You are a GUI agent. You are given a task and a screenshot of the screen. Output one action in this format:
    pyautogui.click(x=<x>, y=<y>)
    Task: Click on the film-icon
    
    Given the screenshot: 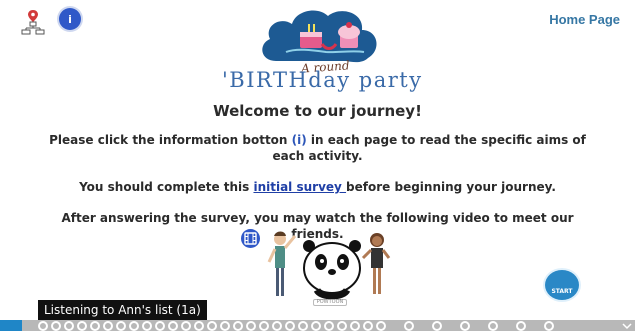 What is the action you would take?
    pyautogui.click(x=250, y=238)
    